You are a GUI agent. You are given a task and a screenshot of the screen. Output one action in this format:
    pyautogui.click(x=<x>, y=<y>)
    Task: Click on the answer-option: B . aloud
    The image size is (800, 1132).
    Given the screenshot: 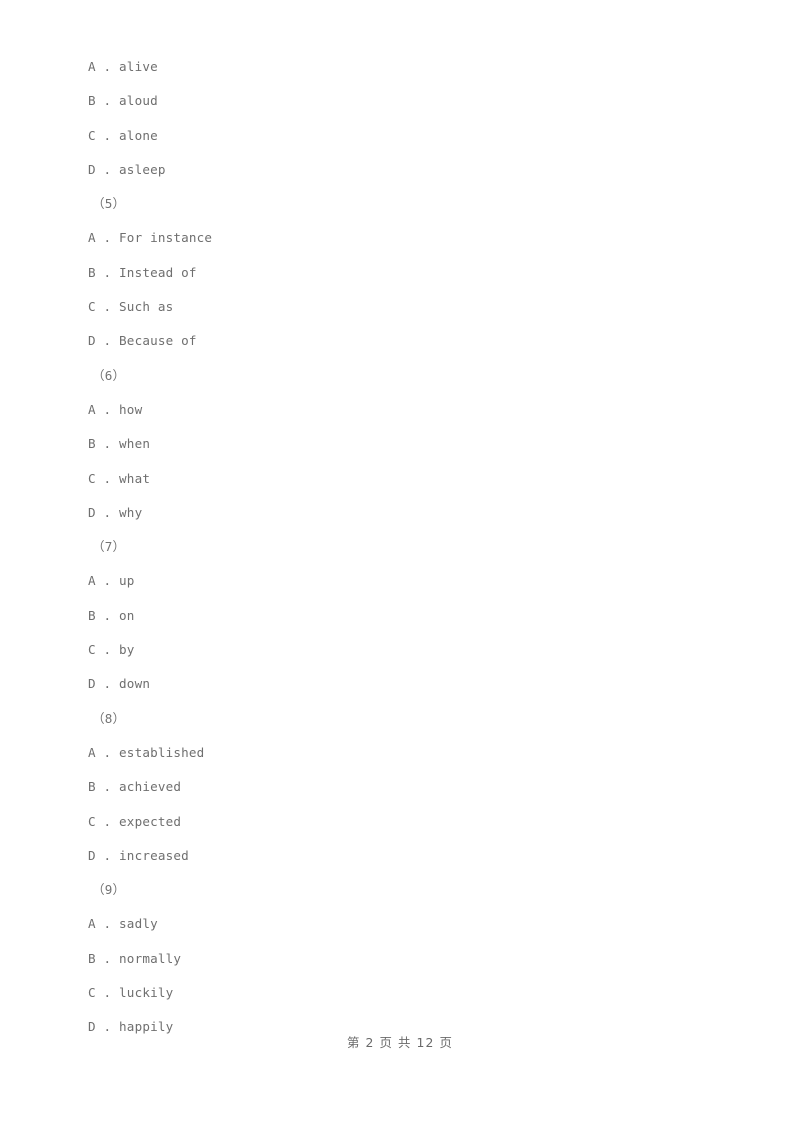 What is the action you would take?
    pyautogui.click(x=123, y=101)
    